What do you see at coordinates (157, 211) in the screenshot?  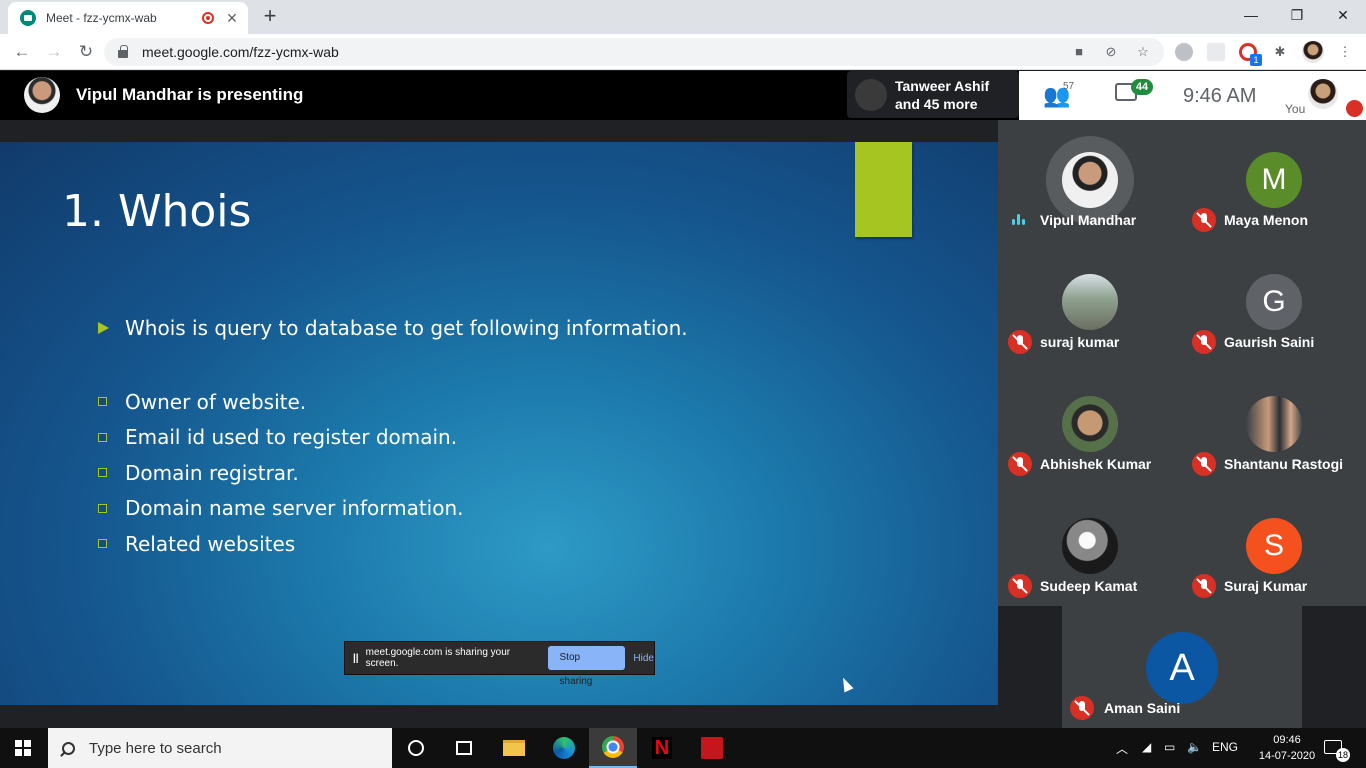 I see `slide-title: 1. Whois` at bounding box center [157, 211].